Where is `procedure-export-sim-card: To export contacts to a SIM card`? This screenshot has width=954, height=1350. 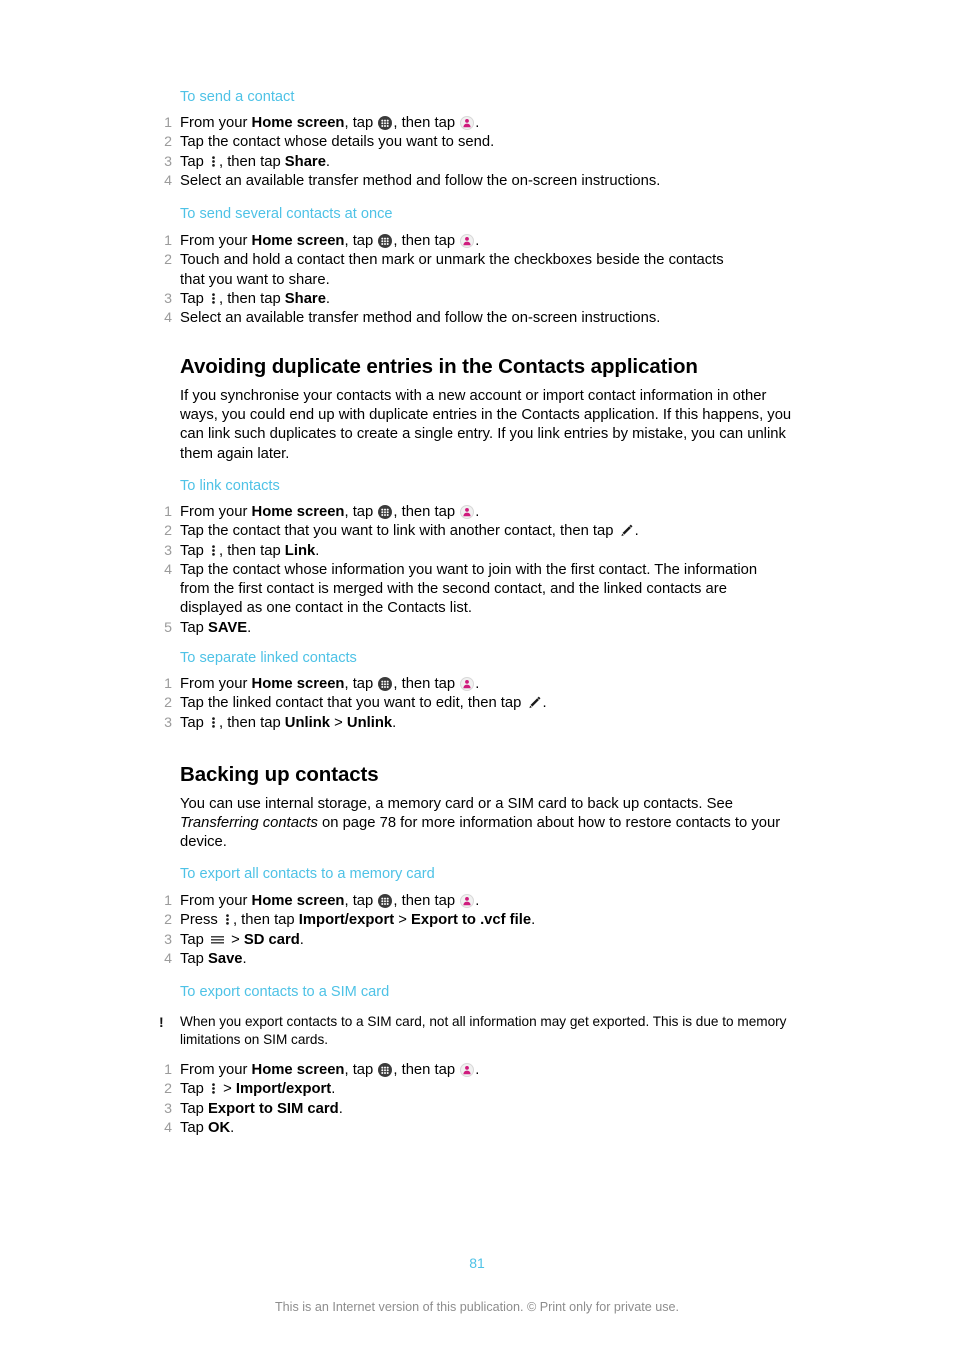 procedure-export-sim-card: To export contacts to a SIM card is located at coordinates (500, 993).